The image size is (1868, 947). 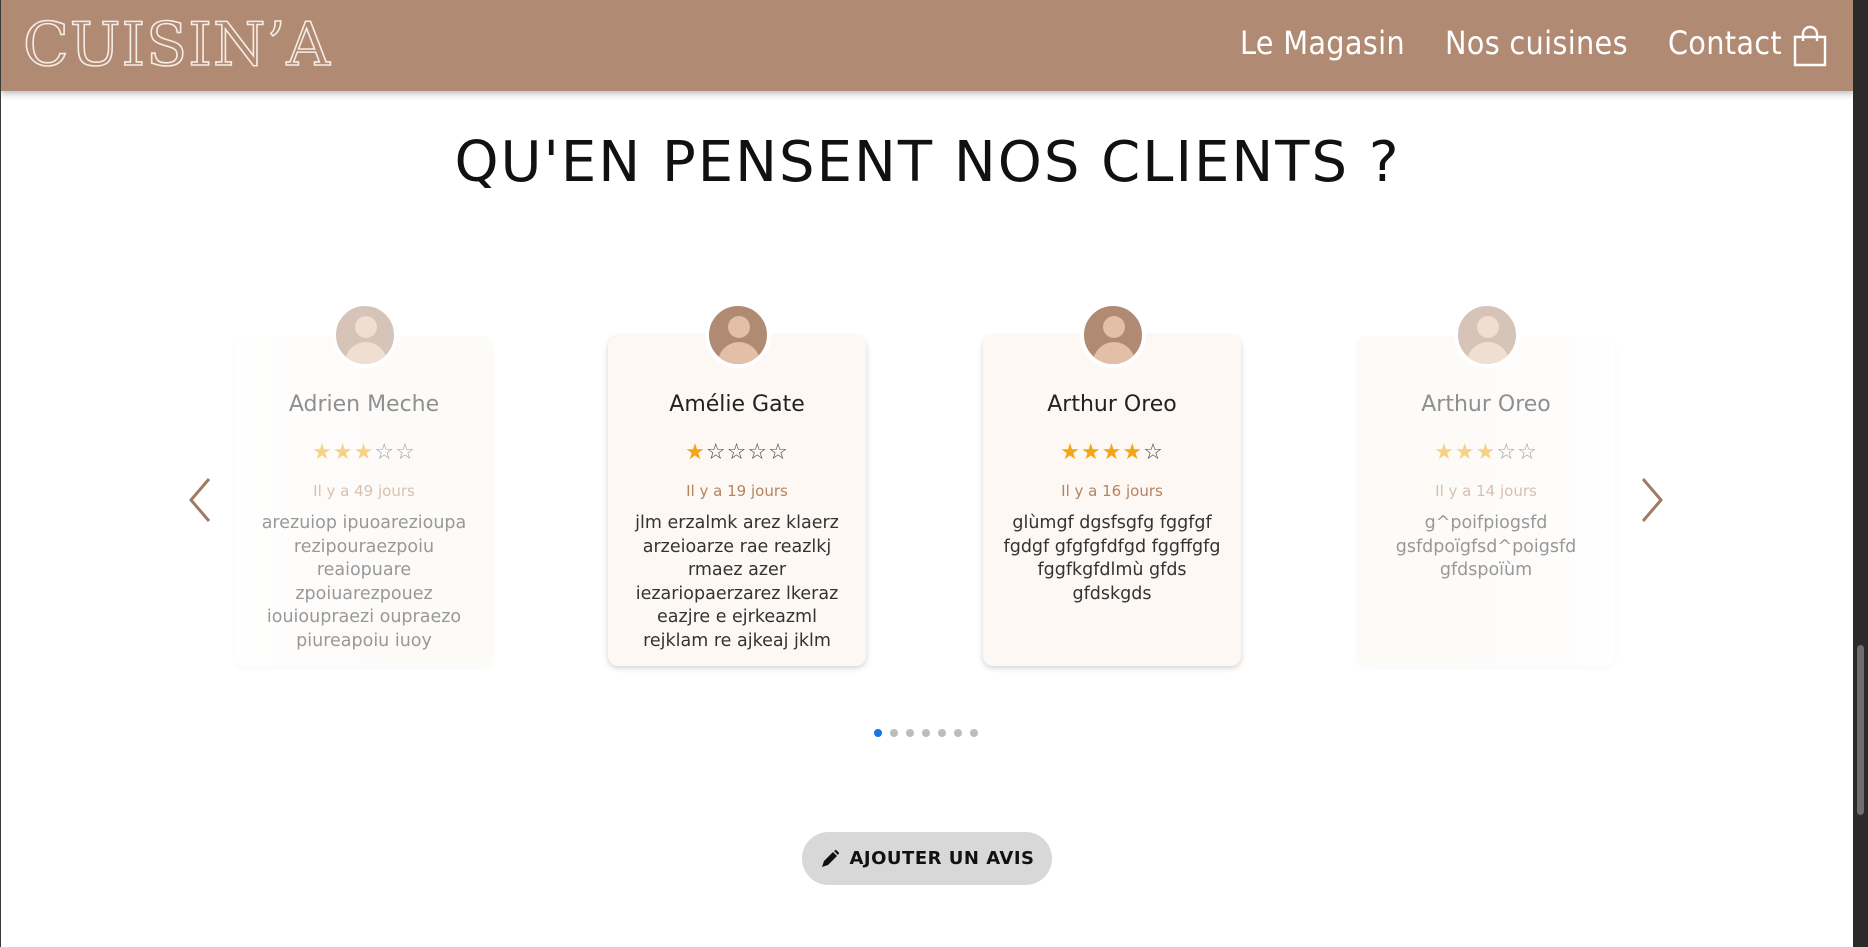 I want to click on scrollbar-thumb, so click(x=1860, y=730).